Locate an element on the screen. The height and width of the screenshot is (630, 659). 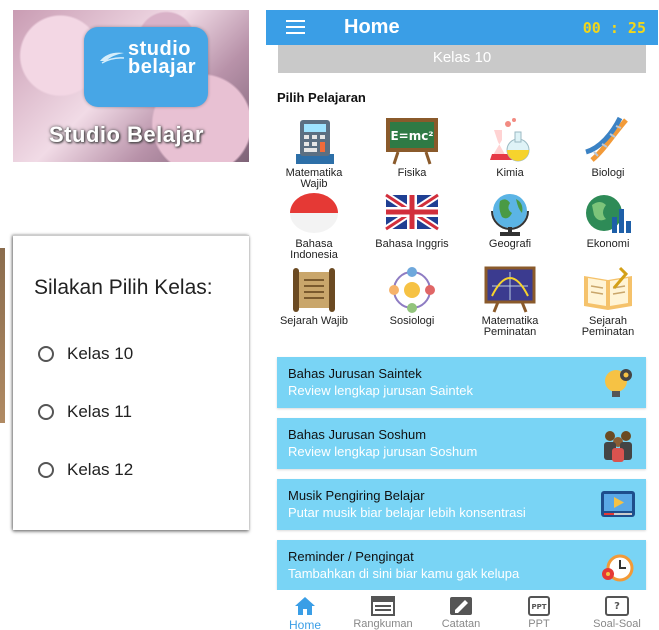
subject-fisika: E=mc² Fisika is located at coordinates (412, 147).